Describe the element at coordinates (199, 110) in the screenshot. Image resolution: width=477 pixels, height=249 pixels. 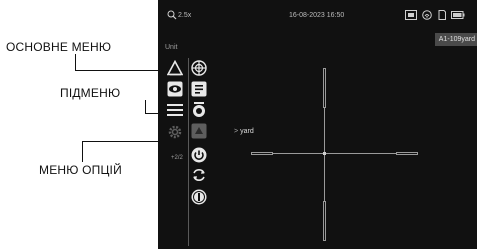
I see `zero-icon` at that location.